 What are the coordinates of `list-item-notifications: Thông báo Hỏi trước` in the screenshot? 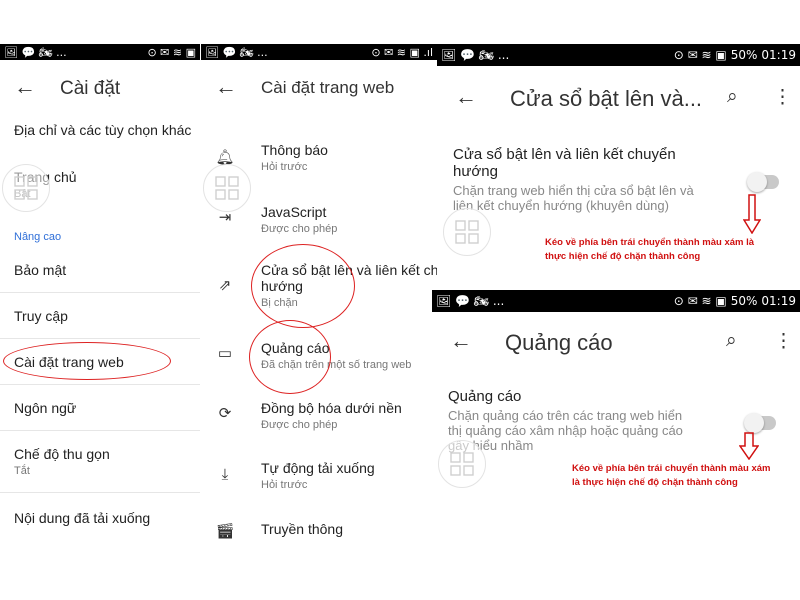 It's located at (349, 157).